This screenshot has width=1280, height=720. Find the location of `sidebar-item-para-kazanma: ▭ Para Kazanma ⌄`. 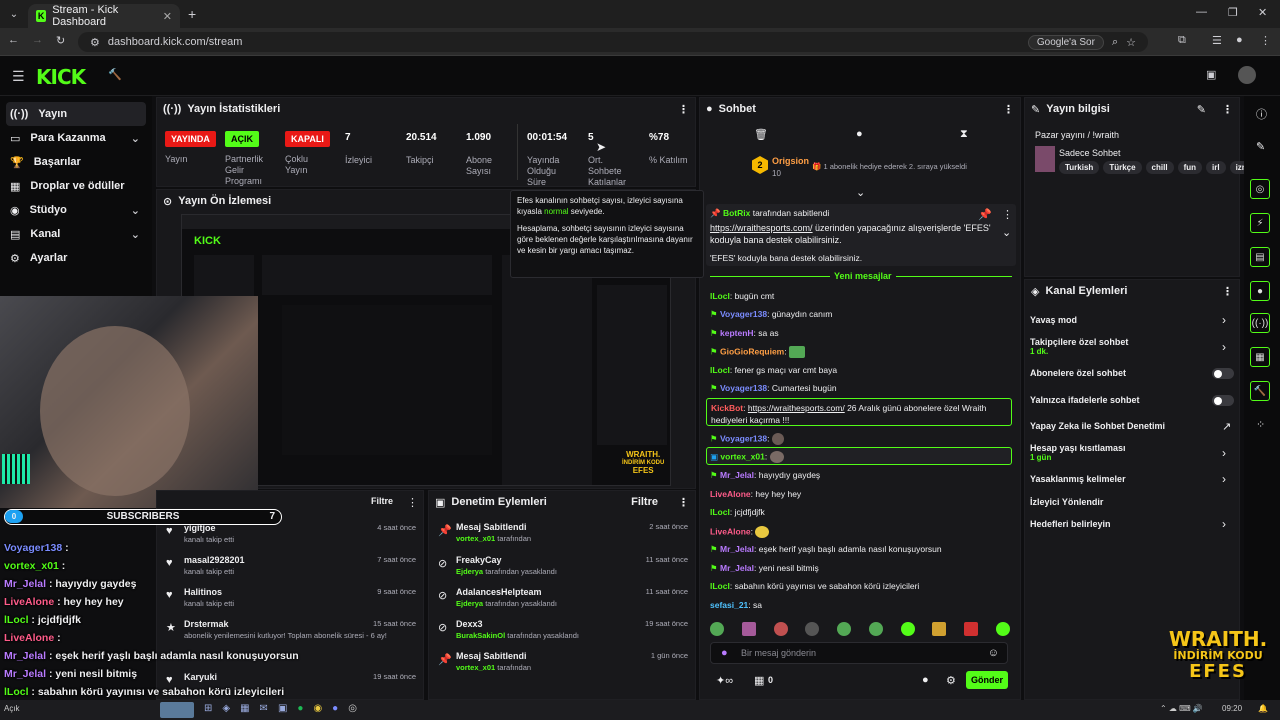

sidebar-item-para-kazanma: ▭ Para Kazanma ⌄ is located at coordinates (76, 138).